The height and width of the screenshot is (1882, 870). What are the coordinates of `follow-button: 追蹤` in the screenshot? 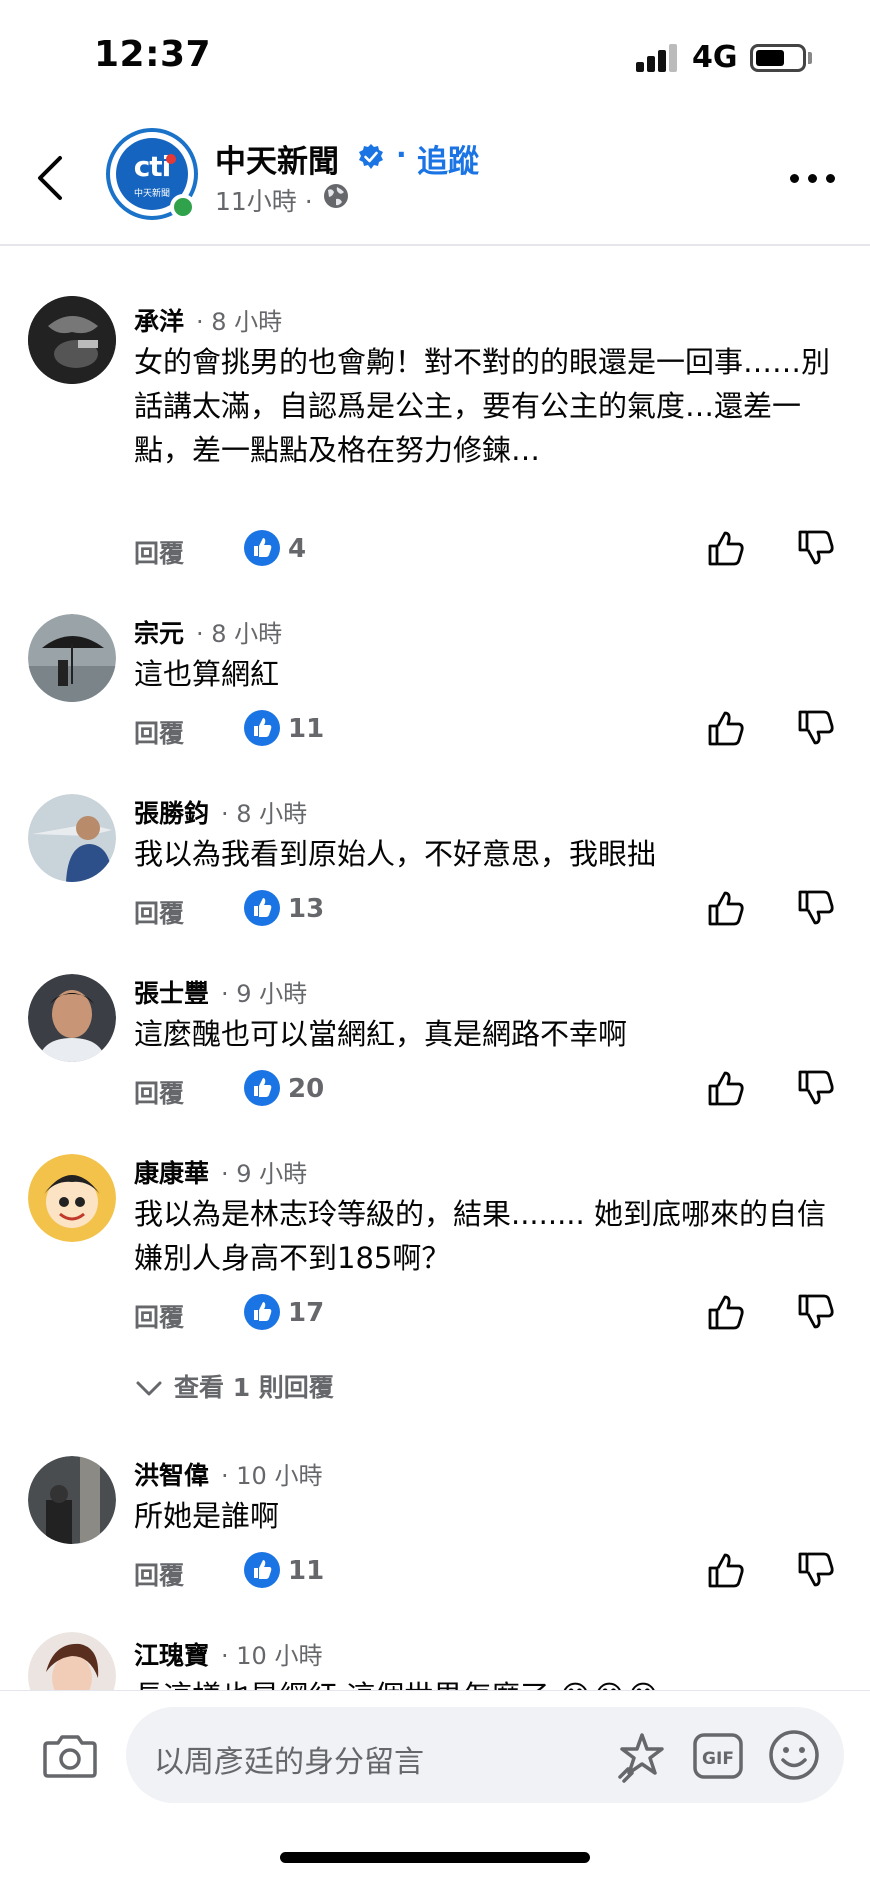 It's located at (448, 158).